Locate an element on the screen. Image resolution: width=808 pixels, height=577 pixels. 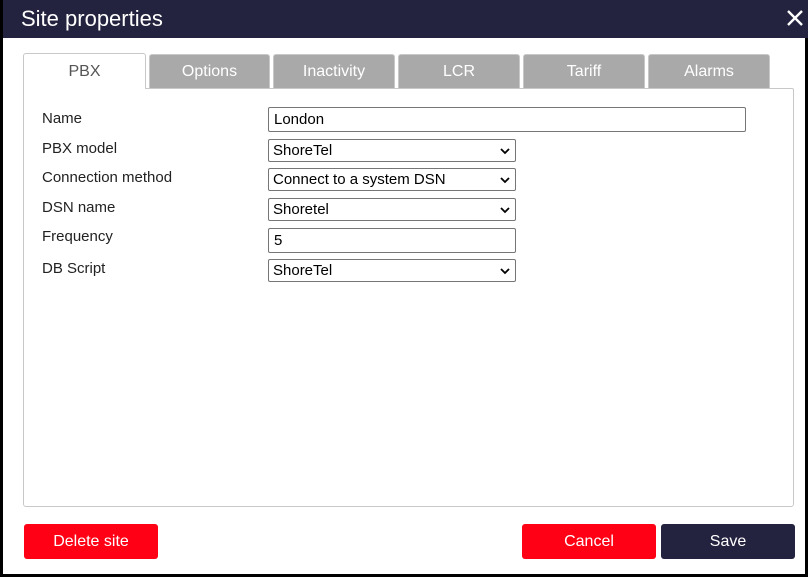
connection-method-label: Connection method is located at coordinates (107, 177).